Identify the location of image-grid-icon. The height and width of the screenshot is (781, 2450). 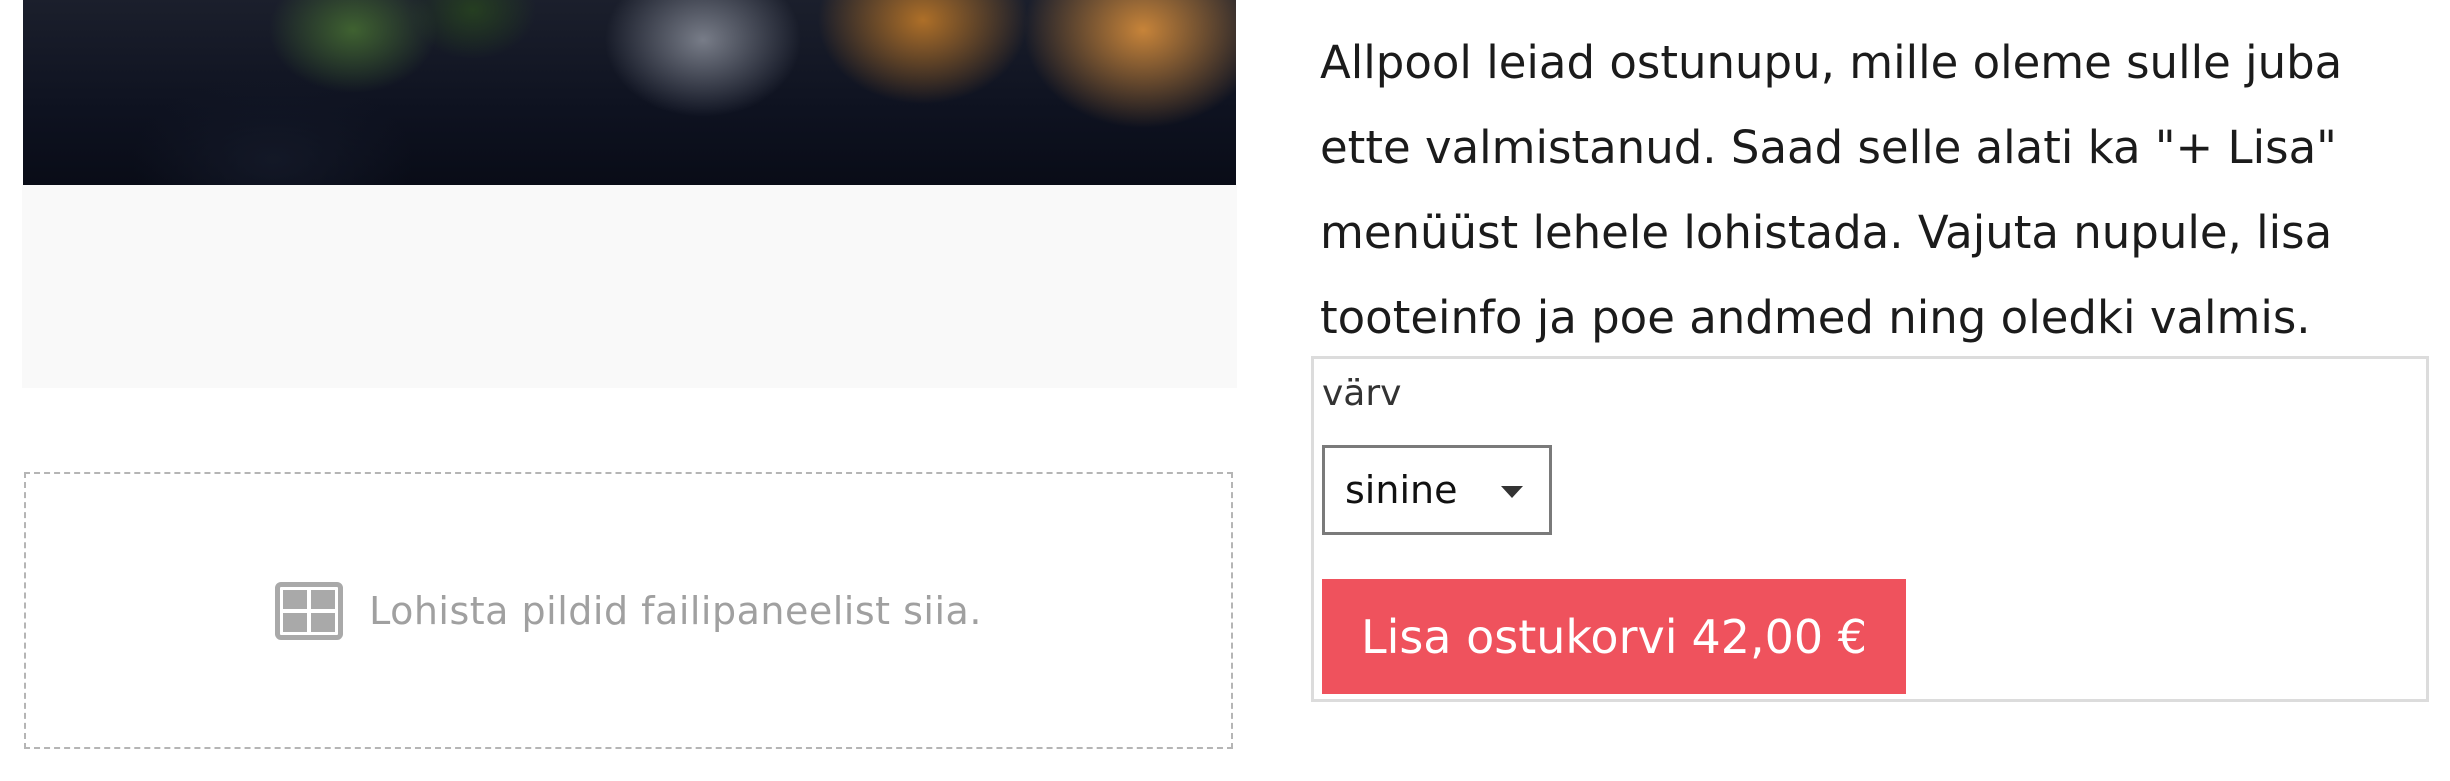
(309, 610).